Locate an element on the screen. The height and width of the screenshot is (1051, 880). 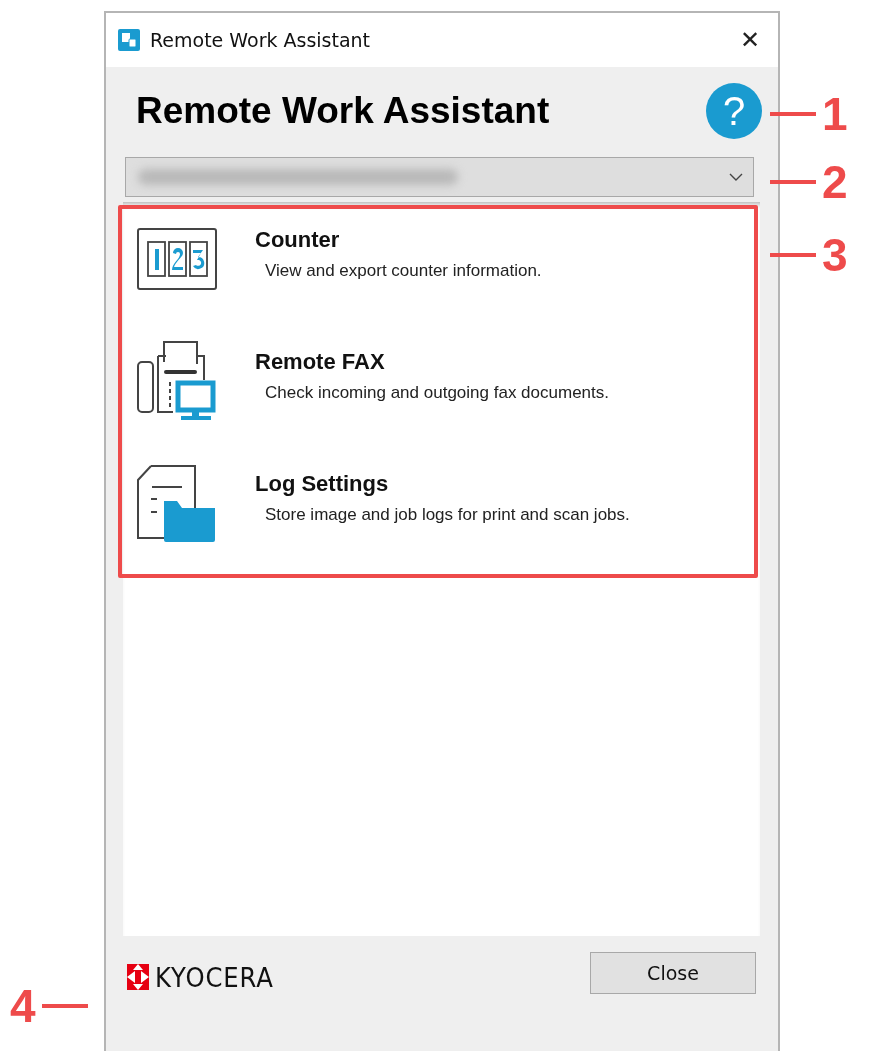
brand-name: KYOCERA is located at coordinates (214, 977).